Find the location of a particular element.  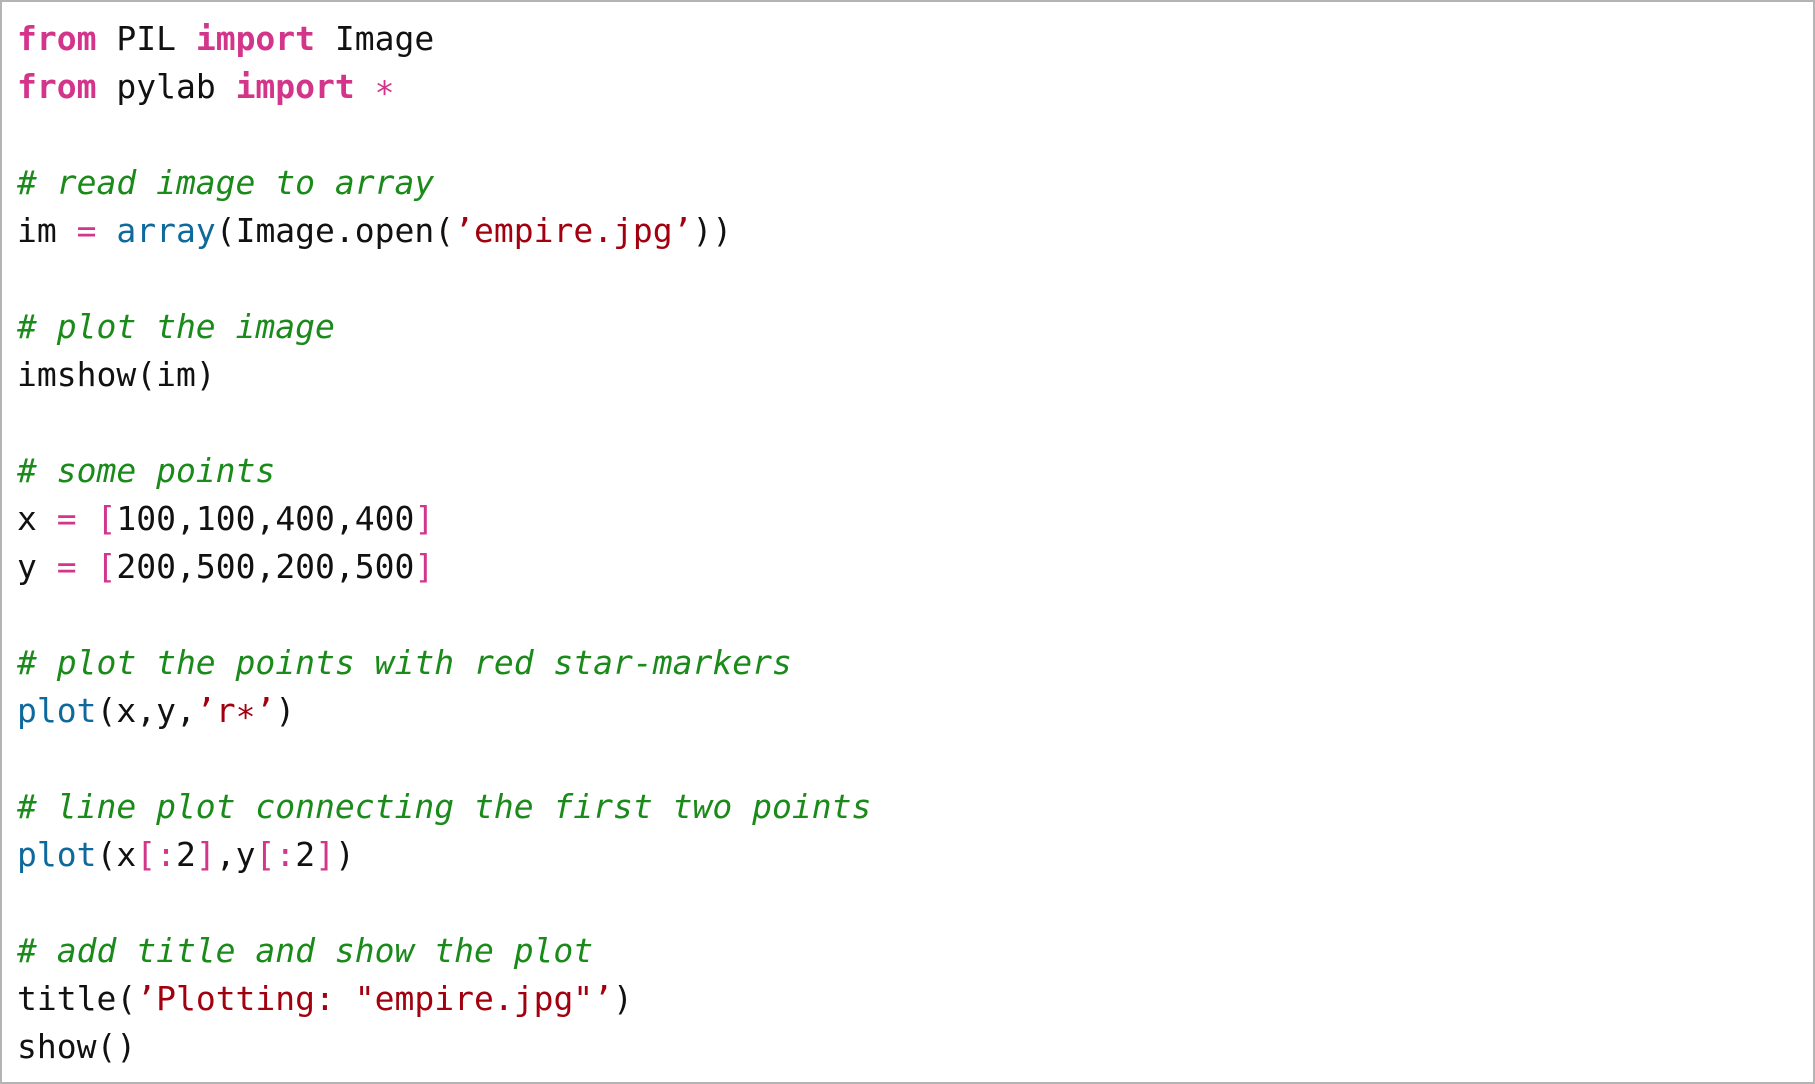

code-line: title(’Plotting: "empire.jpg"’) is located at coordinates (444, 999).